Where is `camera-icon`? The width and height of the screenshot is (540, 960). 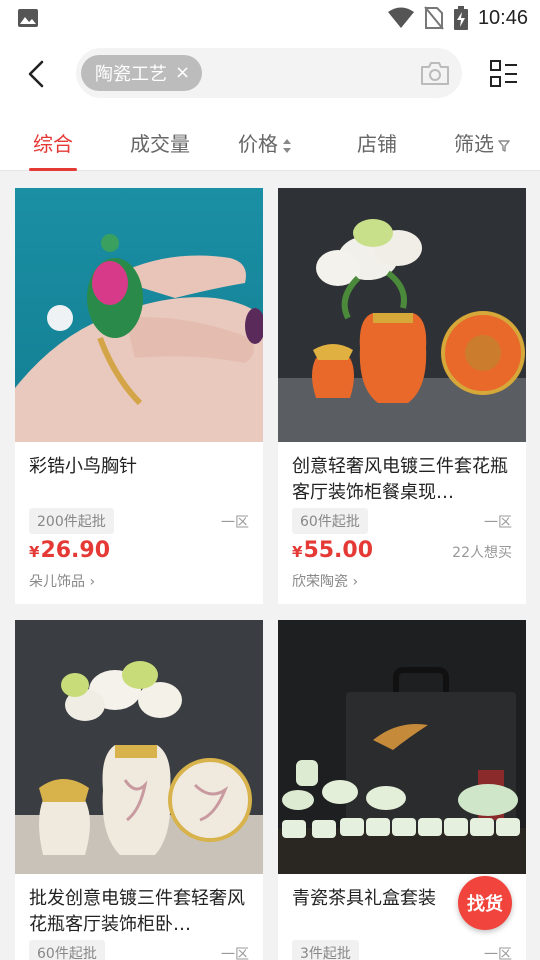 camera-icon is located at coordinates (435, 73).